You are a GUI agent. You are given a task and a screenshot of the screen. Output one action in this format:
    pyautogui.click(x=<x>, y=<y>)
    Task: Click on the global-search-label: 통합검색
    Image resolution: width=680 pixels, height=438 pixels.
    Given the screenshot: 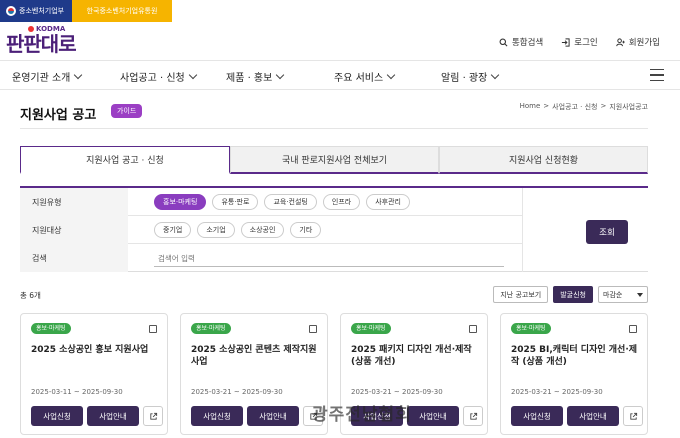 What is the action you would take?
    pyautogui.click(x=527, y=43)
    